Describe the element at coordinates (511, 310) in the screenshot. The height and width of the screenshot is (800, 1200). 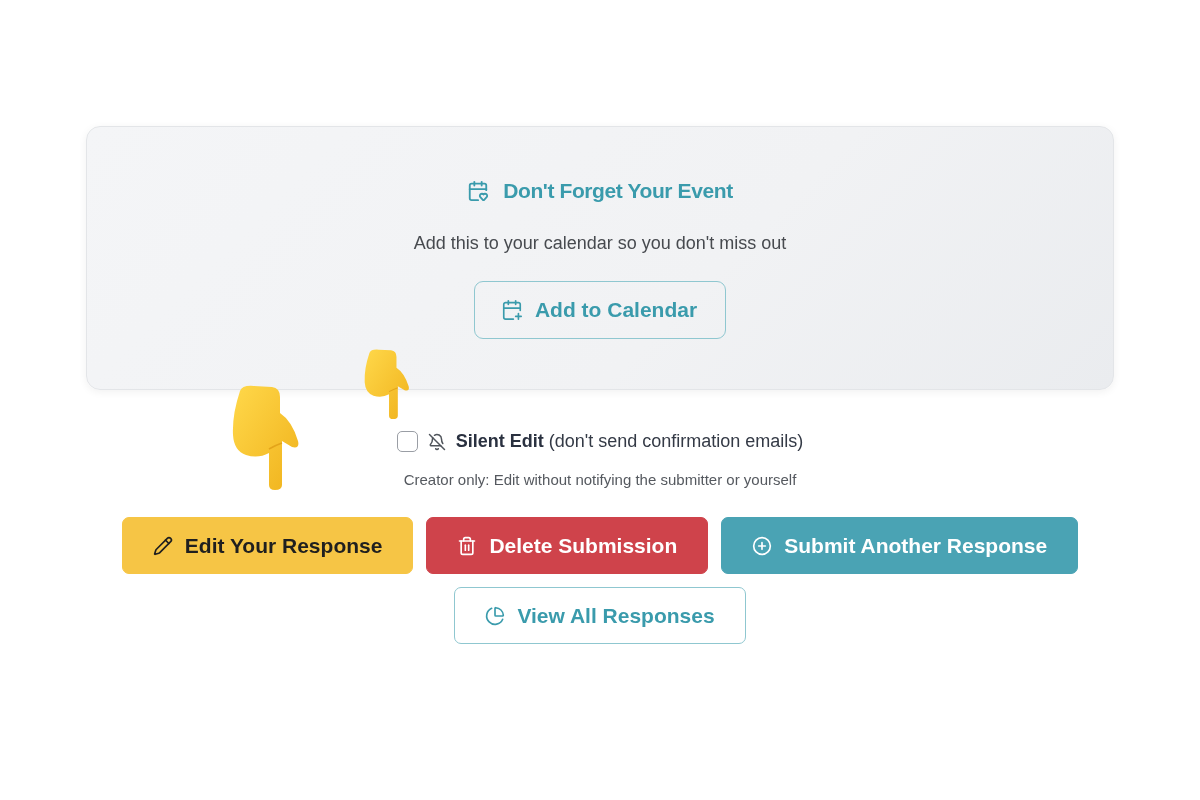
I see `calendar-plus-icon` at that location.